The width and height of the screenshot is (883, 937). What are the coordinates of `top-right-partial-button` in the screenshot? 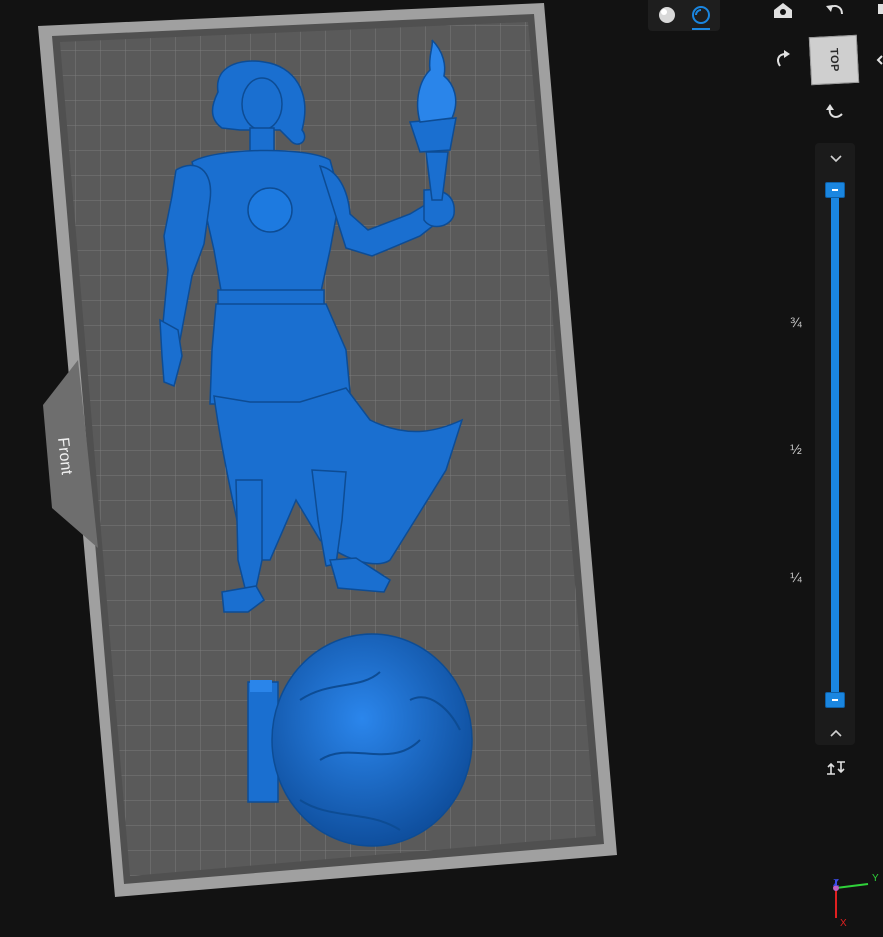 It's located at (879, 8).